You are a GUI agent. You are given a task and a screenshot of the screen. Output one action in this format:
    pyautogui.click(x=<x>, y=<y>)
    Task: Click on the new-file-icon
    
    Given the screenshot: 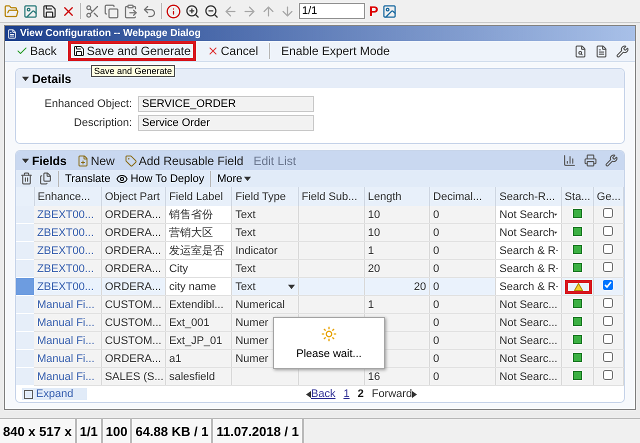 What is the action you would take?
    pyautogui.click(x=82, y=160)
    